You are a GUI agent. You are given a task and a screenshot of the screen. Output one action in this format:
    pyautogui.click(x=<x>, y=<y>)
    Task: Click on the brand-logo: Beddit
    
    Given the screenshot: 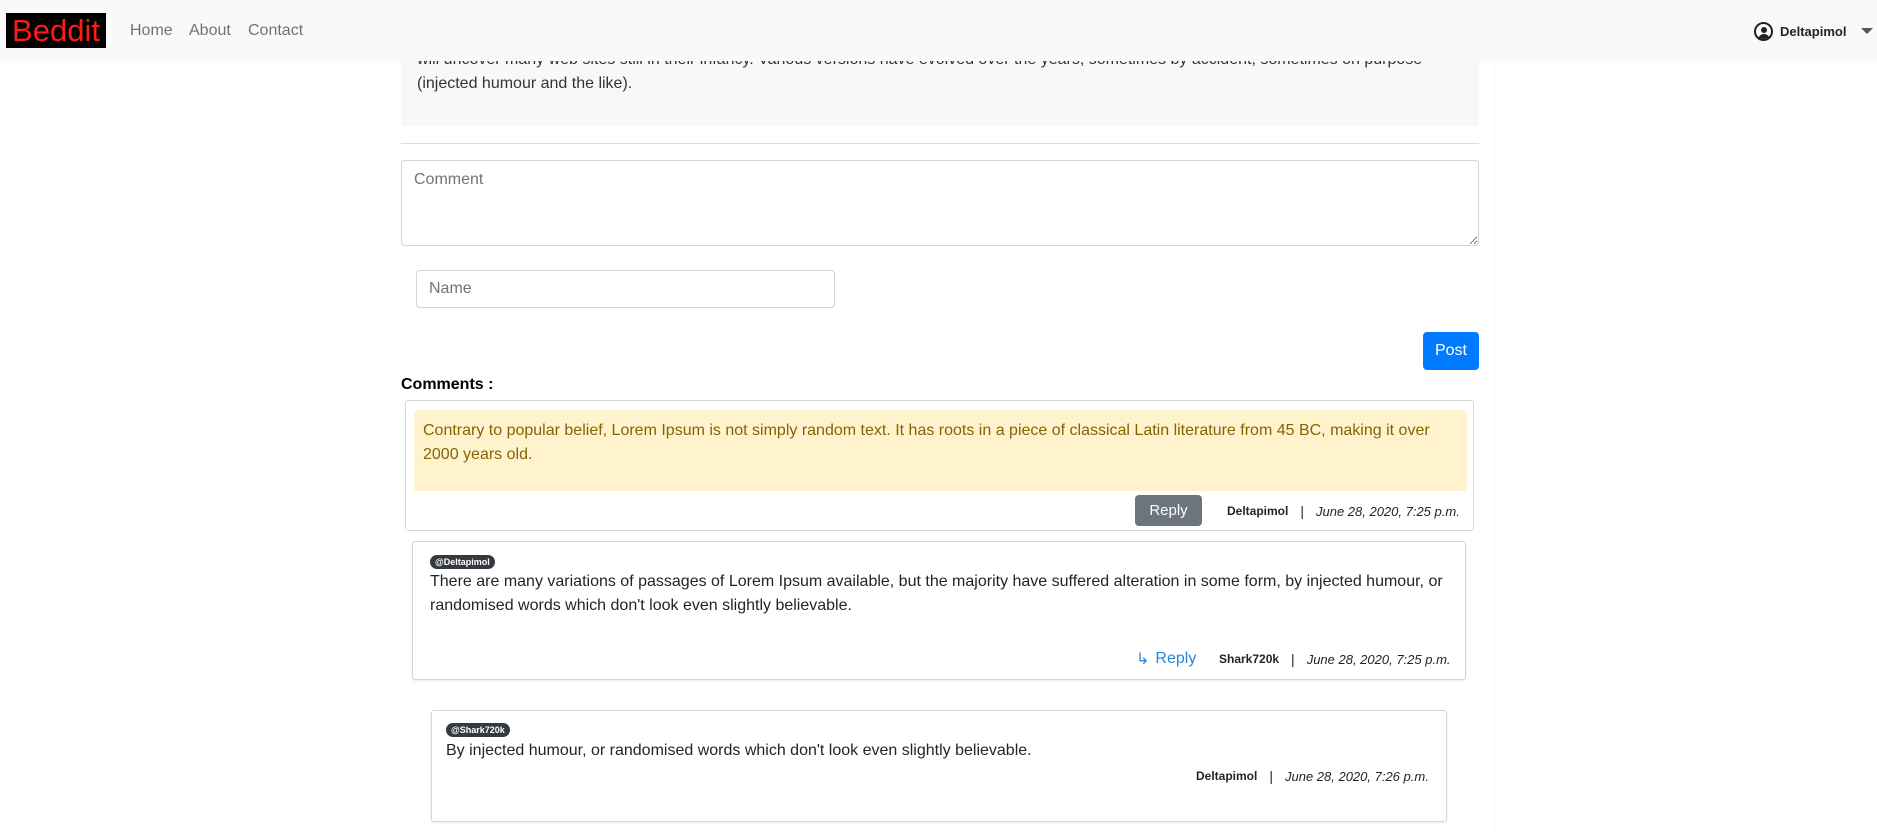 What is the action you would take?
    pyautogui.click(x=56, y=30)
    